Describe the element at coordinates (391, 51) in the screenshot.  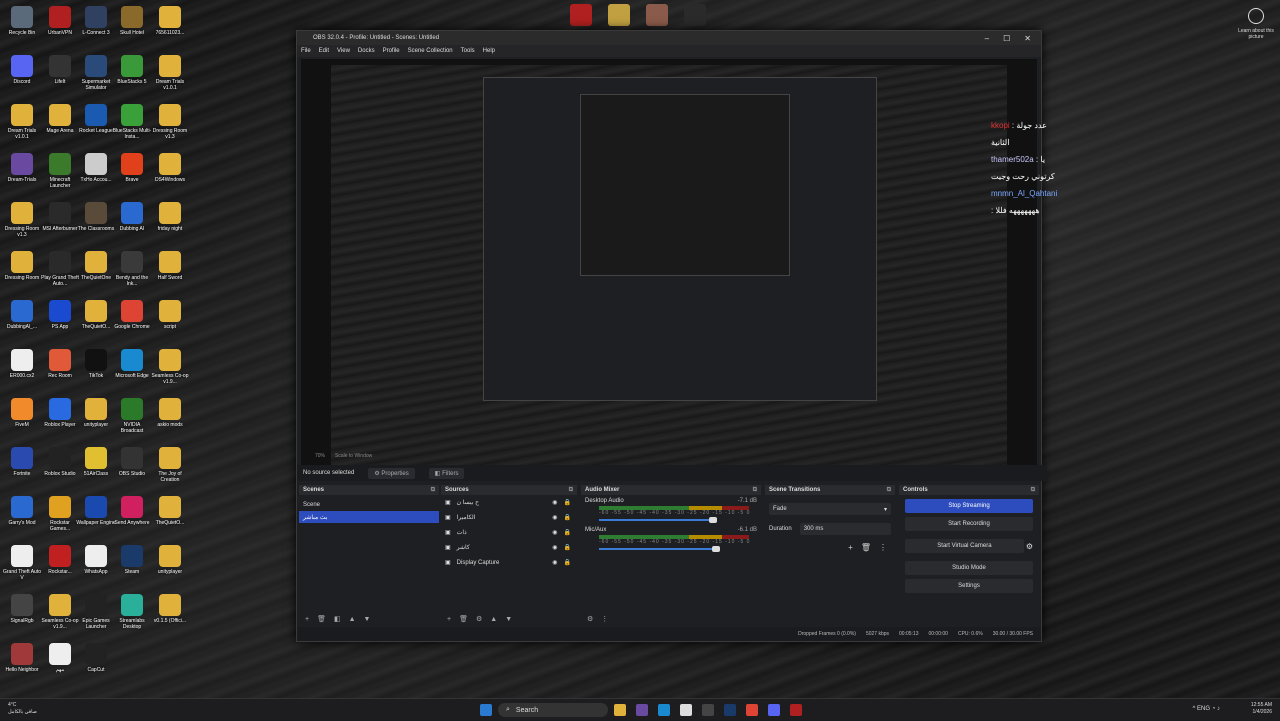
I see `menu-item: Profile` at that location.